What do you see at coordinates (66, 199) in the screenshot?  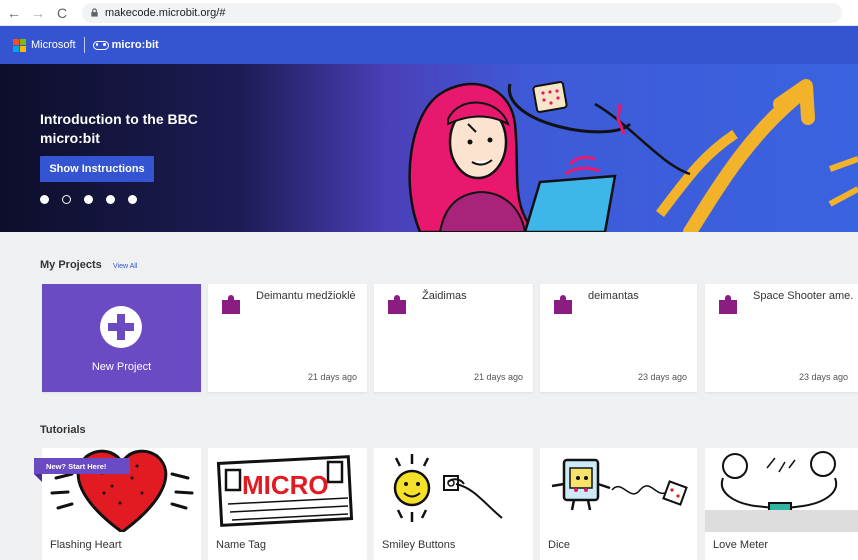 I see `carousel-dot-active` at bounding box center [66, 199].